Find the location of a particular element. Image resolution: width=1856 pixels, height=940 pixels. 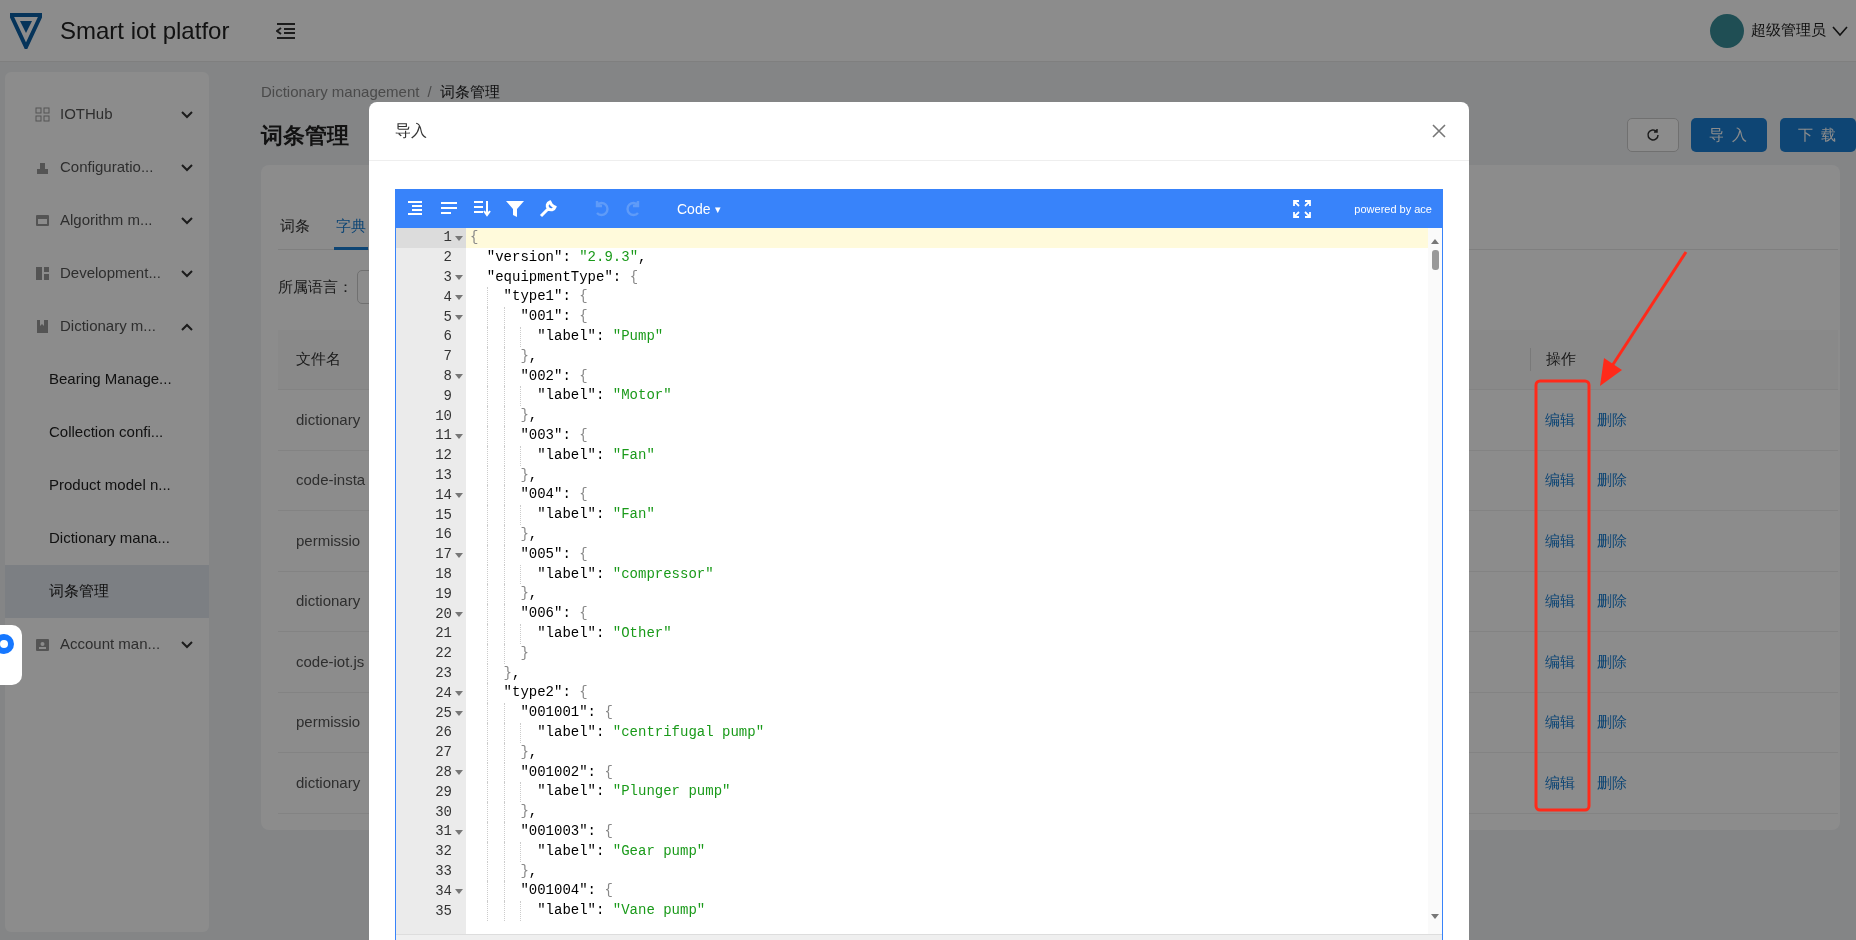

line-number: 35 is located at coordinates (443, 911).